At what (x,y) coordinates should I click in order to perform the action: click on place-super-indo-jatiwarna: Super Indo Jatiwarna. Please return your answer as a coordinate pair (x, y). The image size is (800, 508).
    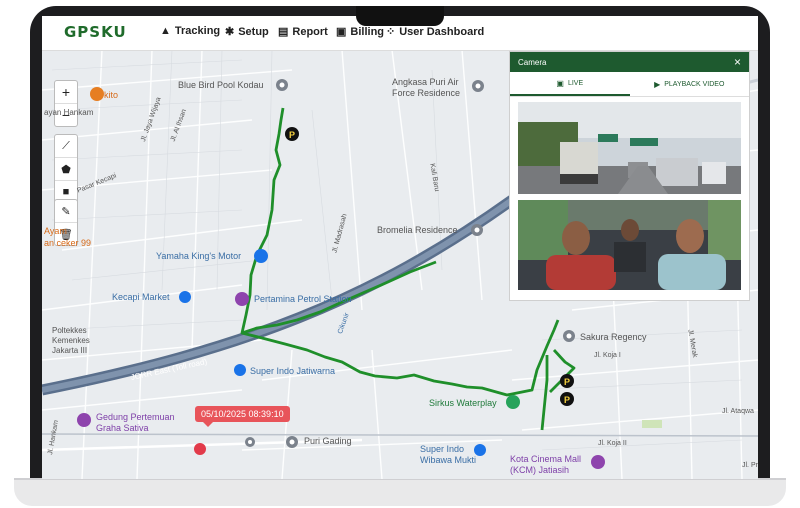
    Looking at the image, I should click on (293, 371).